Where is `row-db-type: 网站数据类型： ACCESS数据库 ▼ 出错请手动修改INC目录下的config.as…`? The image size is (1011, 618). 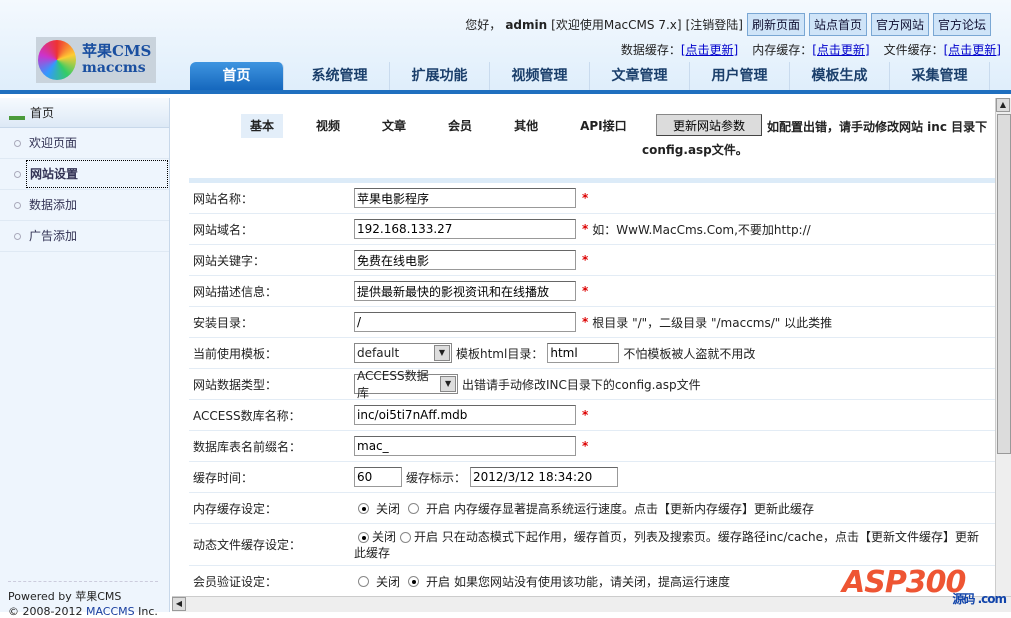
row-db-type: 网站数据类型： ACCESS数据库 ▼ 出错请手动修改INC目录下的config.as… is located at coordinates (592, 384).